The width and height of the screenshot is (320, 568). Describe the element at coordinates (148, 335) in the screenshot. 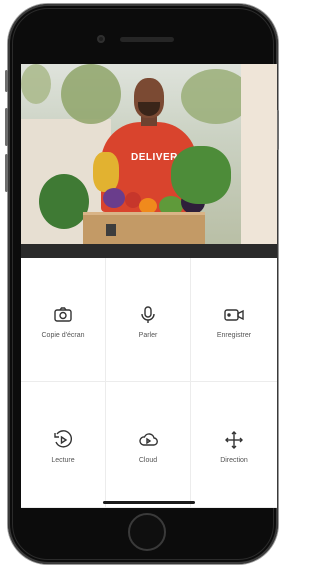

I see `talk-label: Parler` at that location.